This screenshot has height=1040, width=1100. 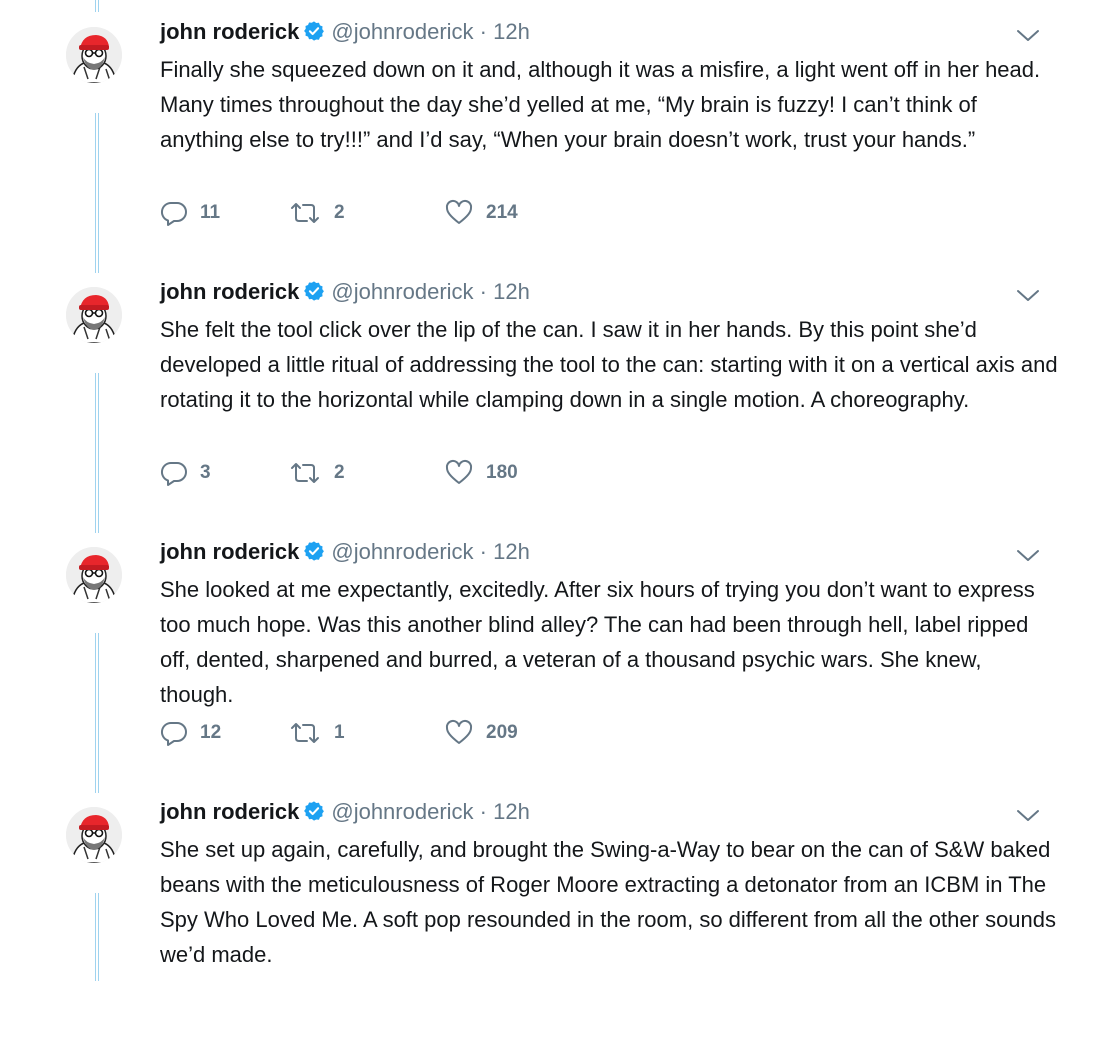 What do you see at coordinates (211, 732) in the screenshot?
I see `reply-count: 12` at bounding box center [211, 732].